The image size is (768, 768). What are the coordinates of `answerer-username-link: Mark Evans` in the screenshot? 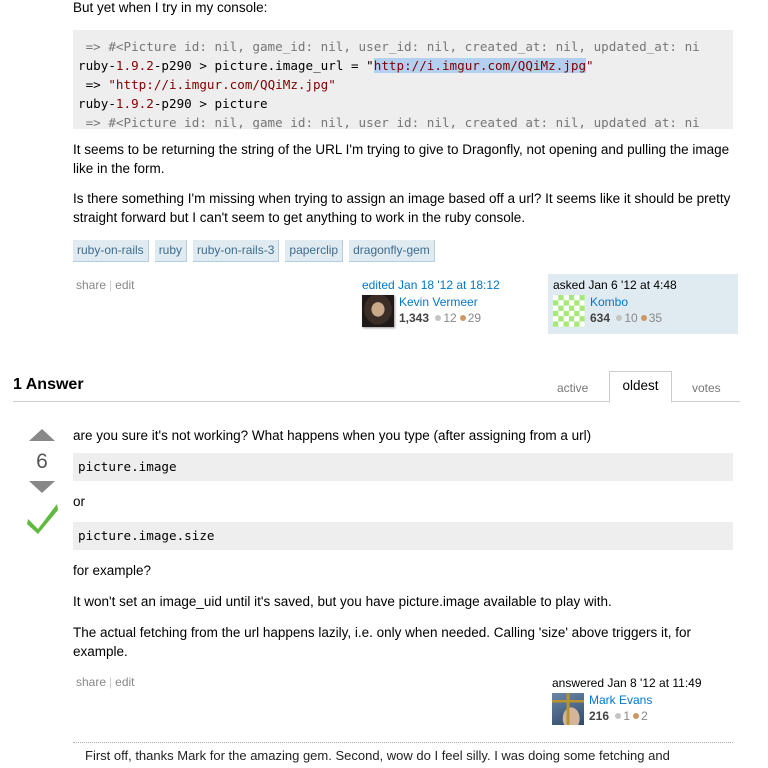 It's located at (620, 700).